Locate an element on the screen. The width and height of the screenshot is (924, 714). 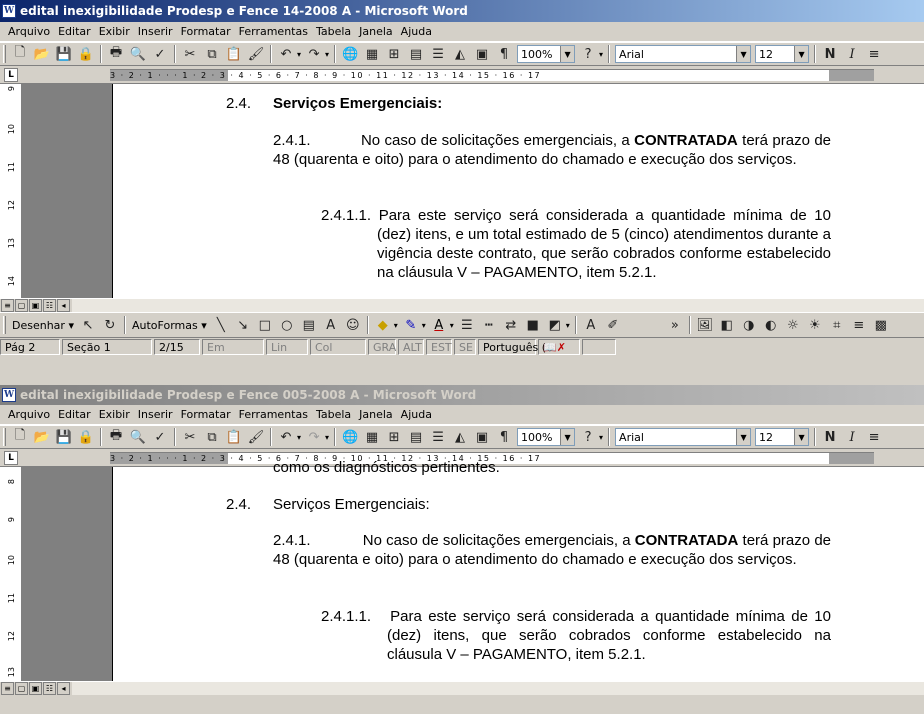
line-style-icon: ☰ is located at coordinates (467, 325).